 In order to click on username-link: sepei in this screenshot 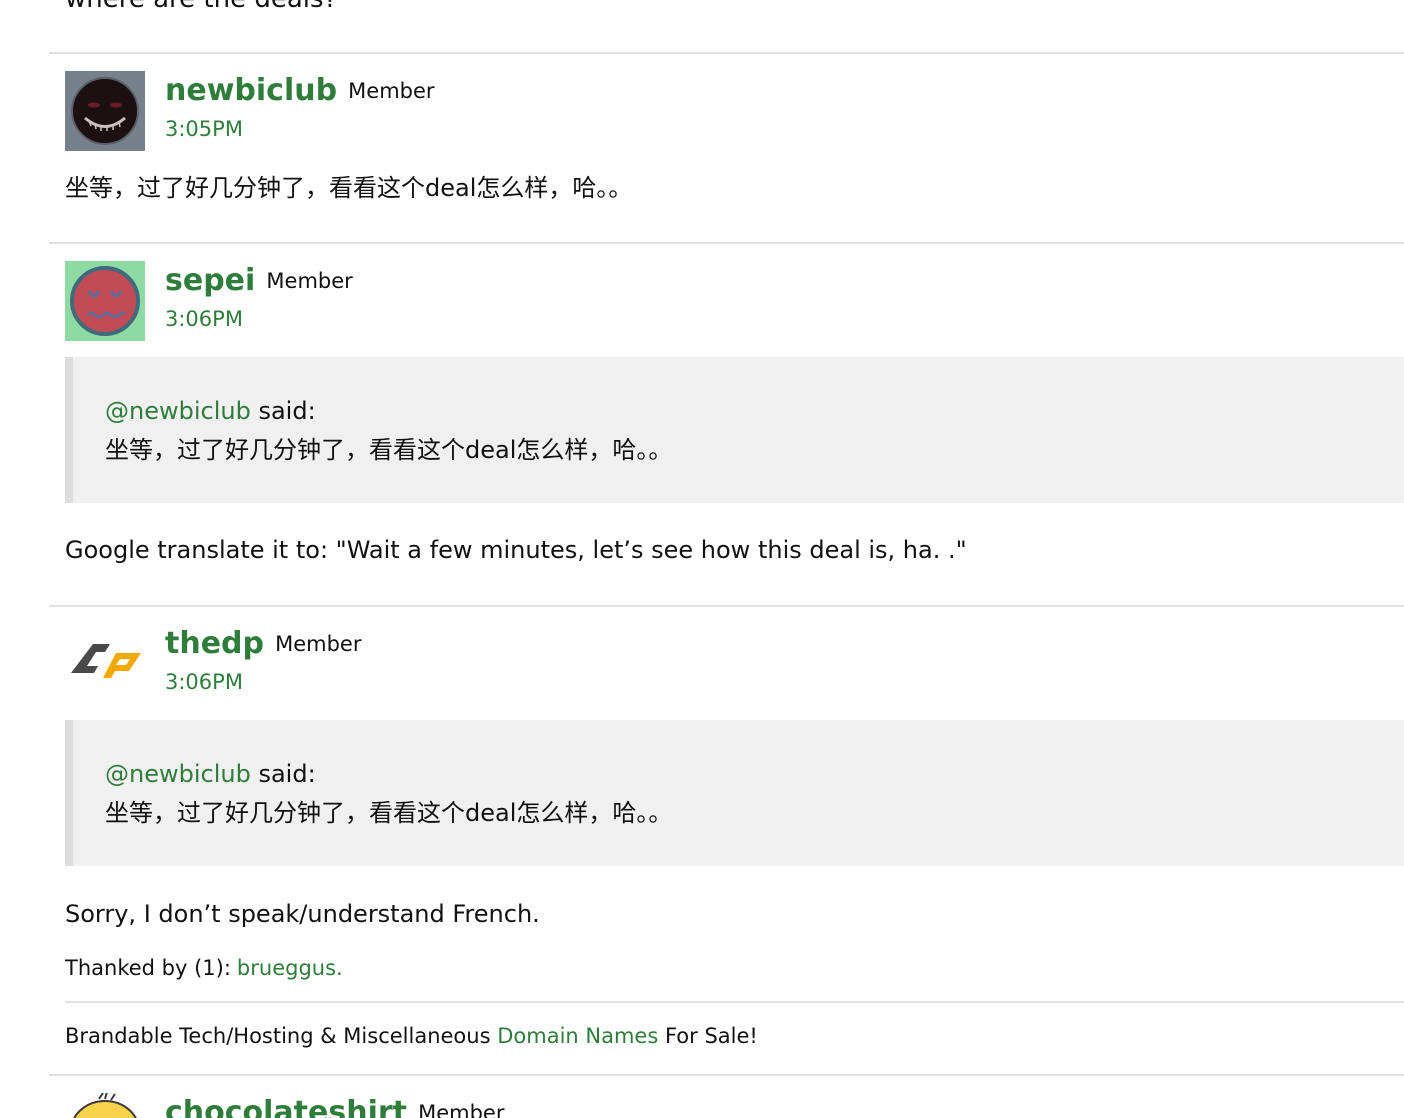, I will do `click(210, 280)`.